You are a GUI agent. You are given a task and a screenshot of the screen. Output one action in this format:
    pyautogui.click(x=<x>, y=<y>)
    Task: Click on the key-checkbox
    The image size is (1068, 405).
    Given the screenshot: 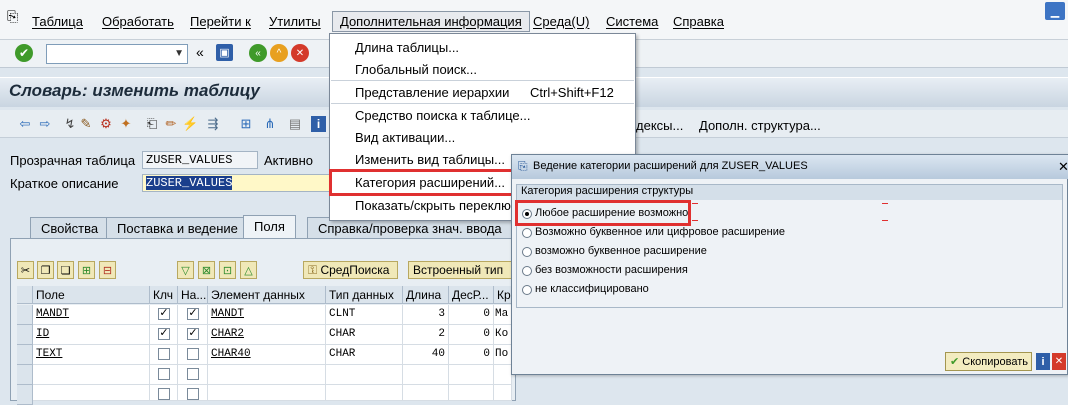 What is the action you would take?
    pyautogui.click(x=164, y=374)
    